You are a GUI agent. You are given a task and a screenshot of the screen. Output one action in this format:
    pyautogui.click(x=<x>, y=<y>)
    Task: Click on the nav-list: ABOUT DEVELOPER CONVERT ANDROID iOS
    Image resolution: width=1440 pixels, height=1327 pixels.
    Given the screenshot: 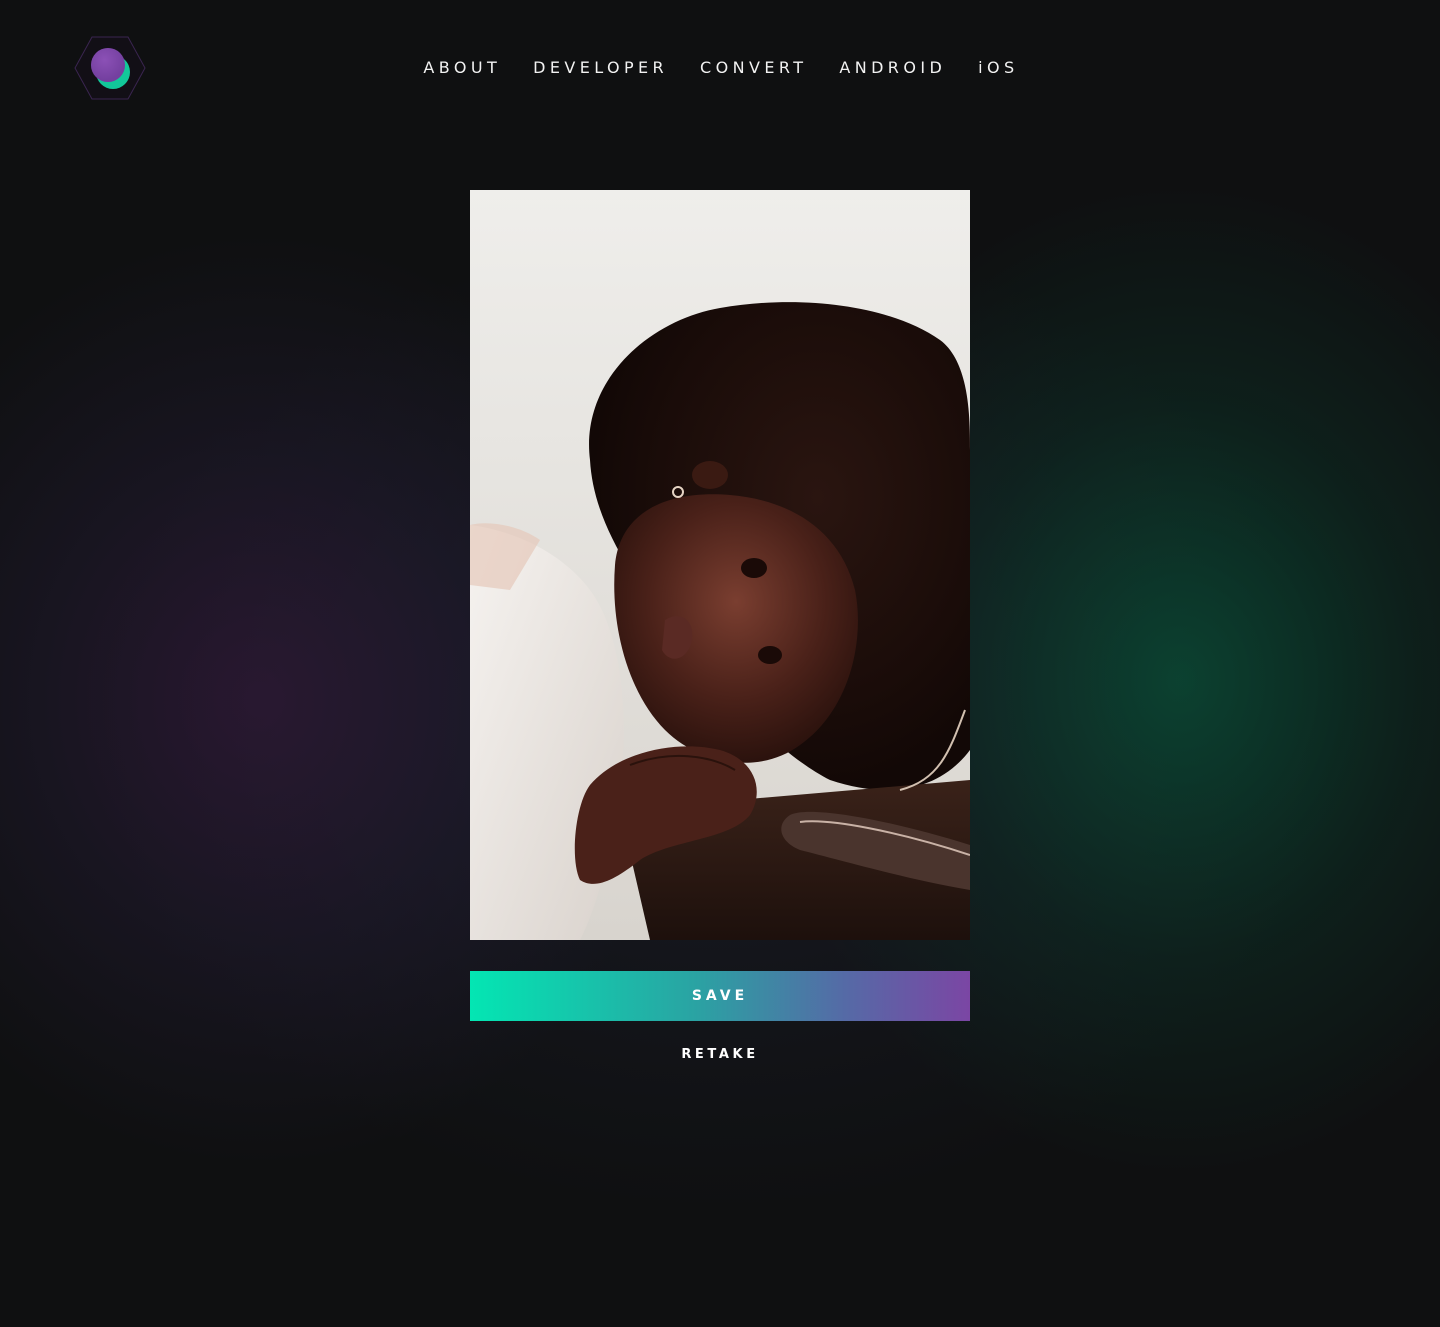 What is the action you would take?
    pyautogui.click(x=720, y=68)
    